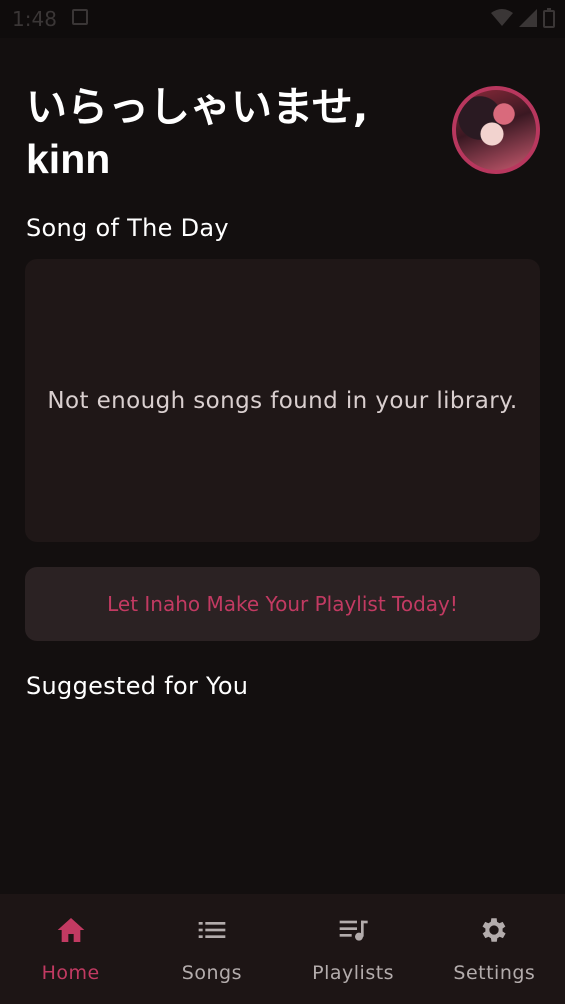 The width and height of the screenshot is (565, 1004). Describe the element at coordinates (494, 973) in the screenshot. I see `nav-label-settings: Settings` at that location.